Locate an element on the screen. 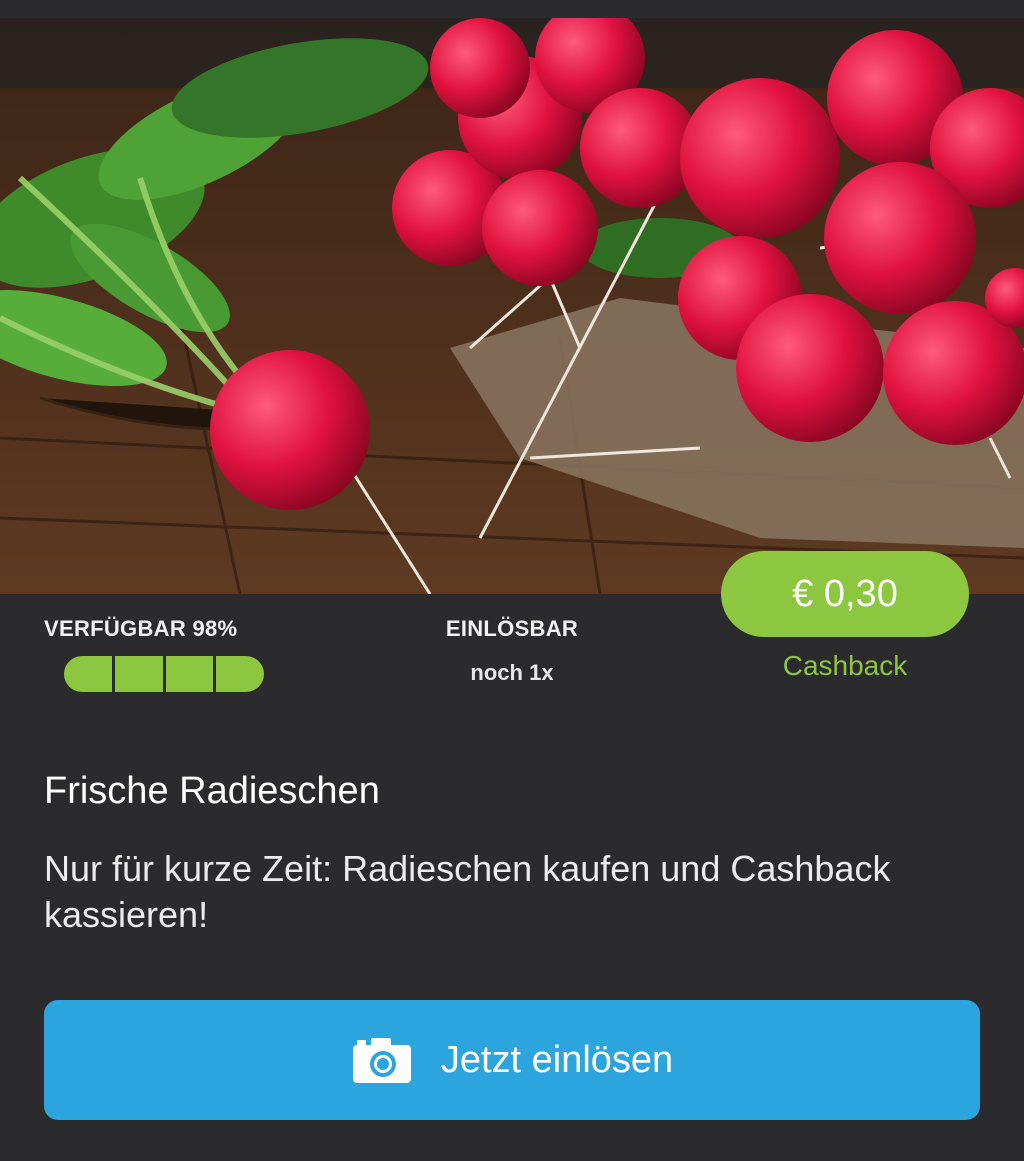 Image resolution: width=1024 pixels, height=1161 pixels. cashback-price: € 0,30 is located at coordinates (845, 593).